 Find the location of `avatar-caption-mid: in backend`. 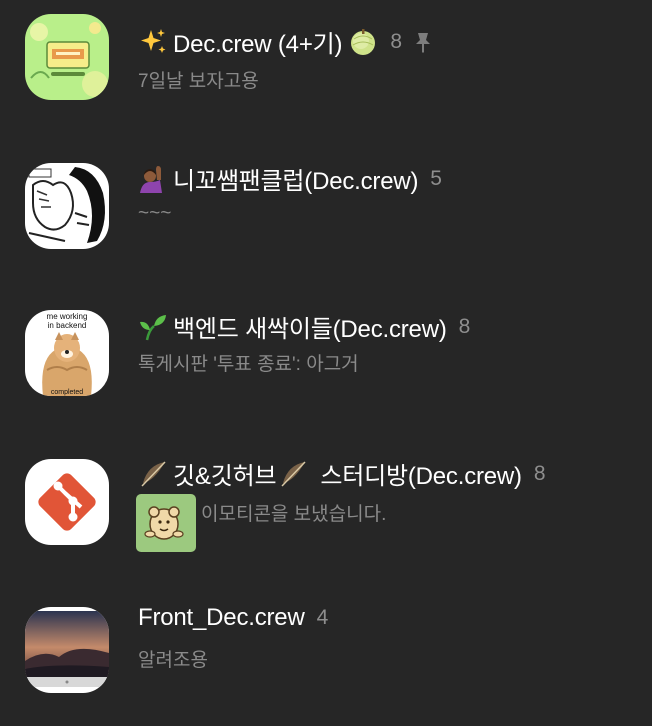

avatar-caption-mid: in backend is located at coordinates (67, 325).